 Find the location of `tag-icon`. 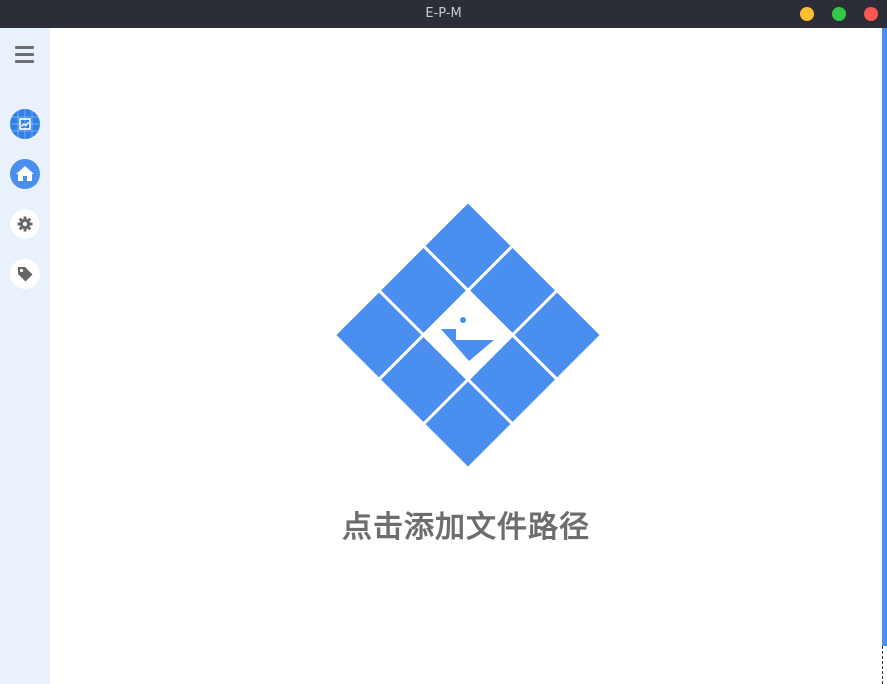

tag-icon is located at coordinates (25, 274).